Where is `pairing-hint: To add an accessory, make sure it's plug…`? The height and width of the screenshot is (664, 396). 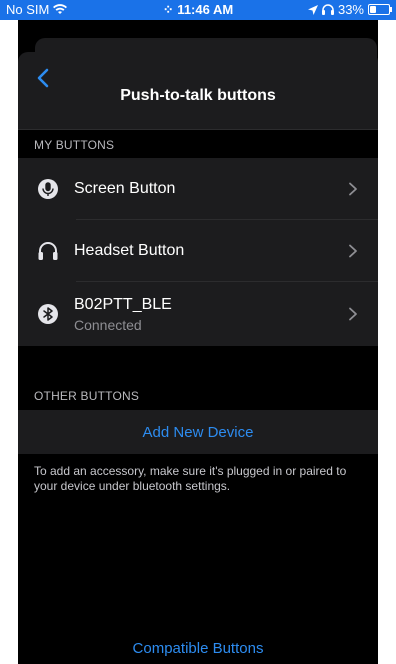 pairing-hint: To add an accessory, make sure it's plug… is located at coordinates (190, 478).